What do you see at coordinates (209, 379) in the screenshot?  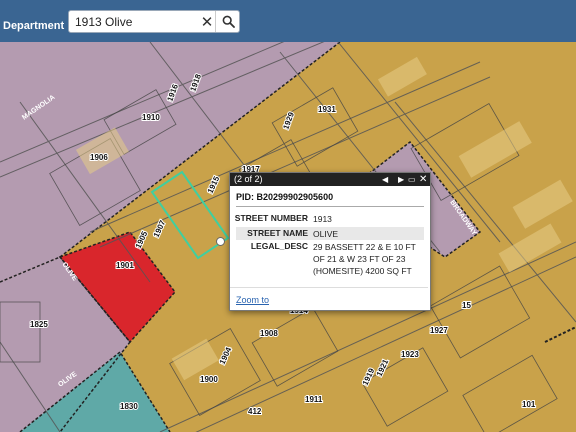 I see `lot-label: 1900` at bounding box center [209, 379].